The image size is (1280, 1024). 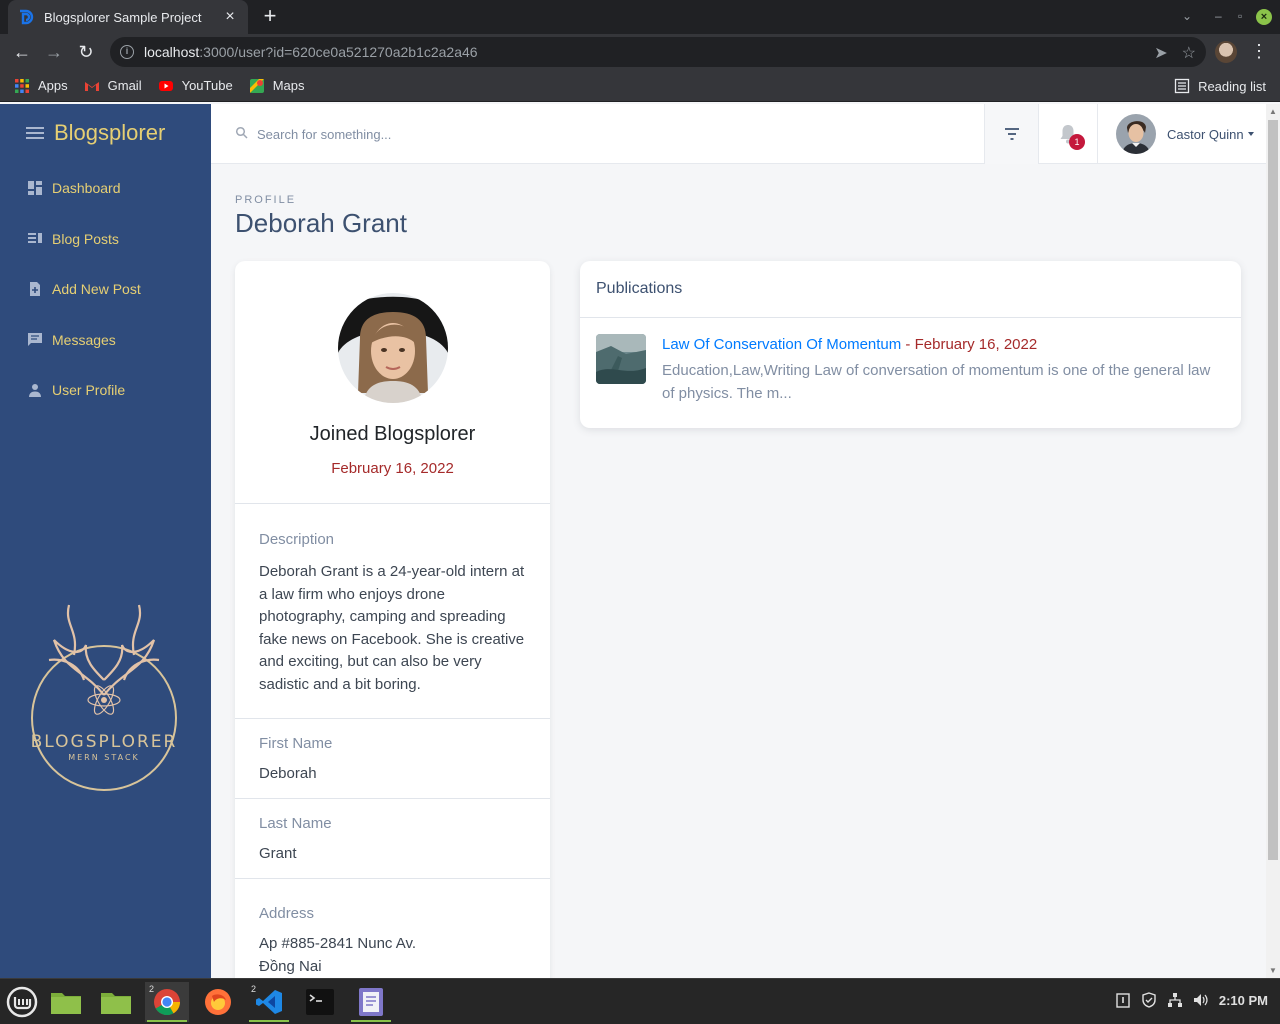 I want to click on address-line-1: Ap #885-2841 Nunc Av., so click(x=338, y=943).